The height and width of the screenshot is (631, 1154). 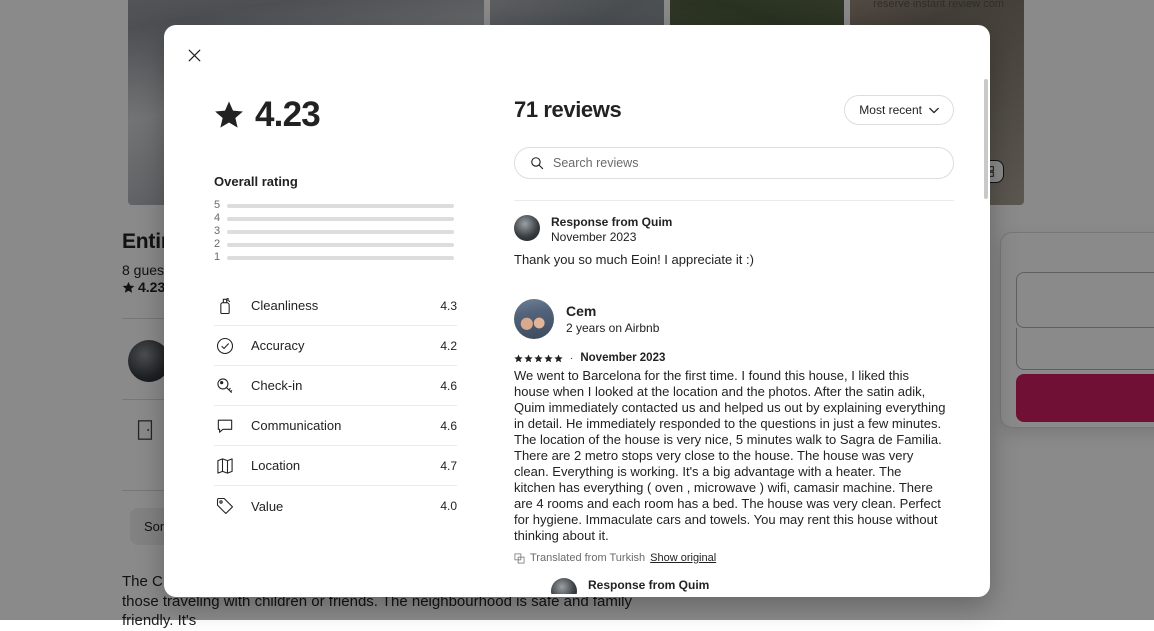 I want to click on sort-dropdown: Most recent, so click(x=899, y=110).